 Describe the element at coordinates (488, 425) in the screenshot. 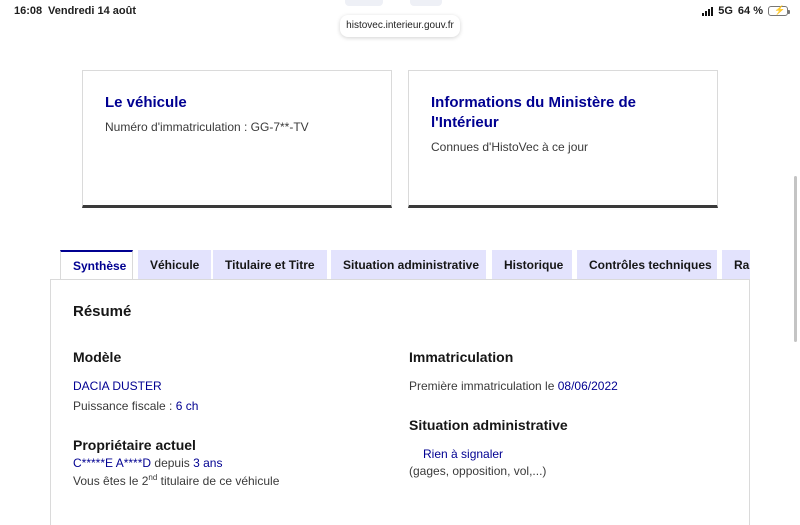

I see `admin-heading: Situation administrative` at that location.